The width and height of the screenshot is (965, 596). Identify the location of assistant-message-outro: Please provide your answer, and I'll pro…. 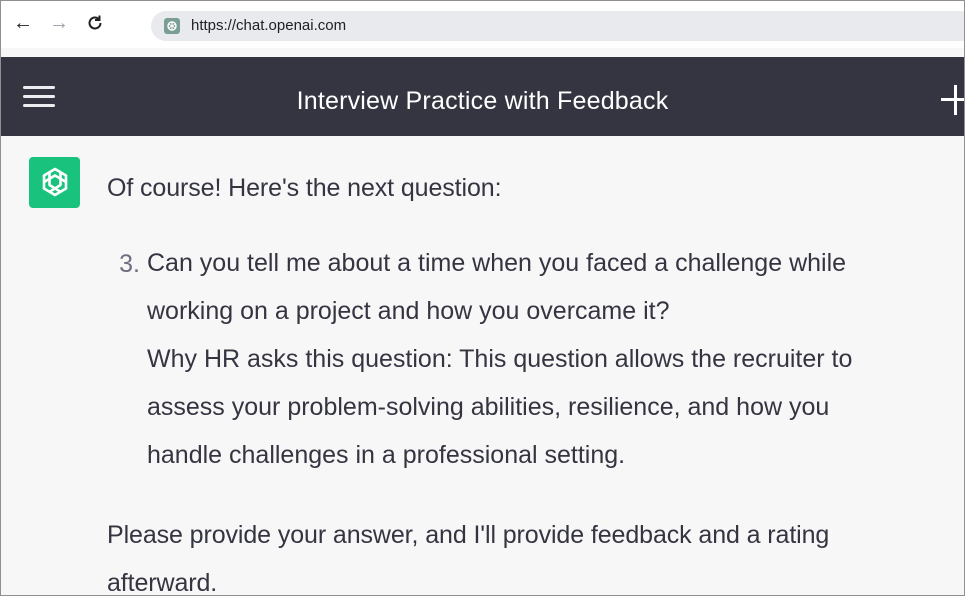
(527, 553).